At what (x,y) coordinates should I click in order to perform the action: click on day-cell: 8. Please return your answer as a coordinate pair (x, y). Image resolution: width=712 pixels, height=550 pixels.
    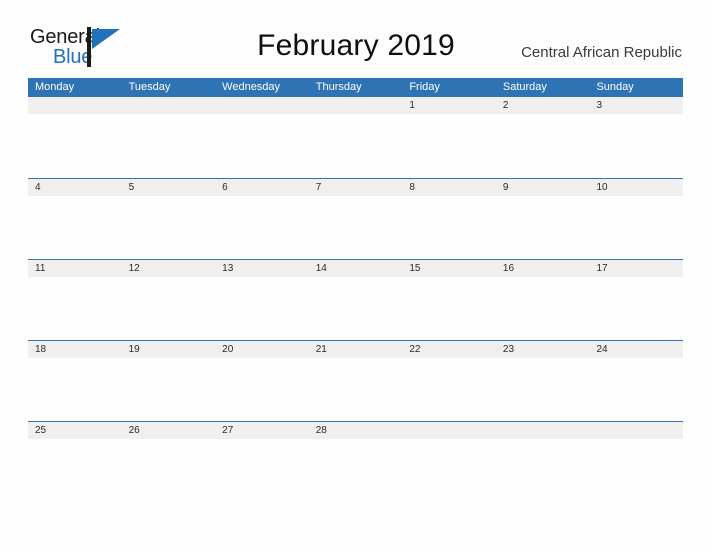
    Looking at the image, I should click on (449, 187).